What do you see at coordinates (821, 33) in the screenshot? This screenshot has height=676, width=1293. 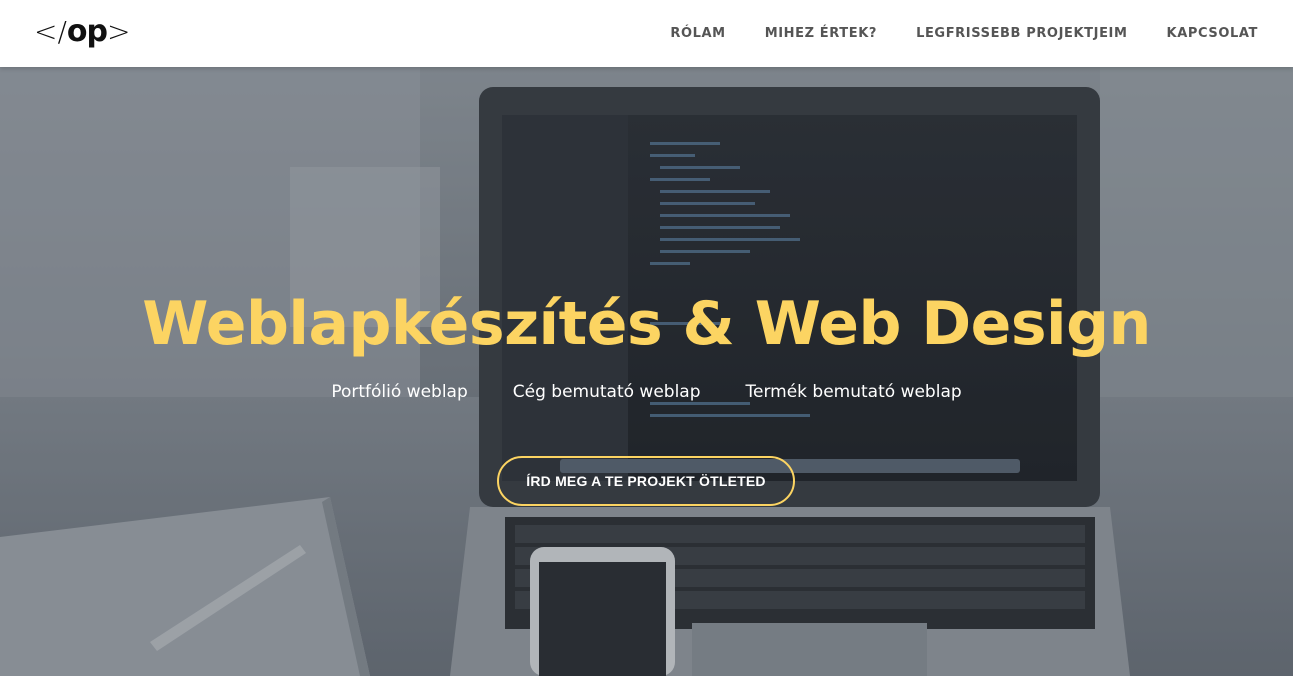 I see `nav-item-mihez-ertek: MIHEZ ÉRTEK?` at bounding box center [821, 33].